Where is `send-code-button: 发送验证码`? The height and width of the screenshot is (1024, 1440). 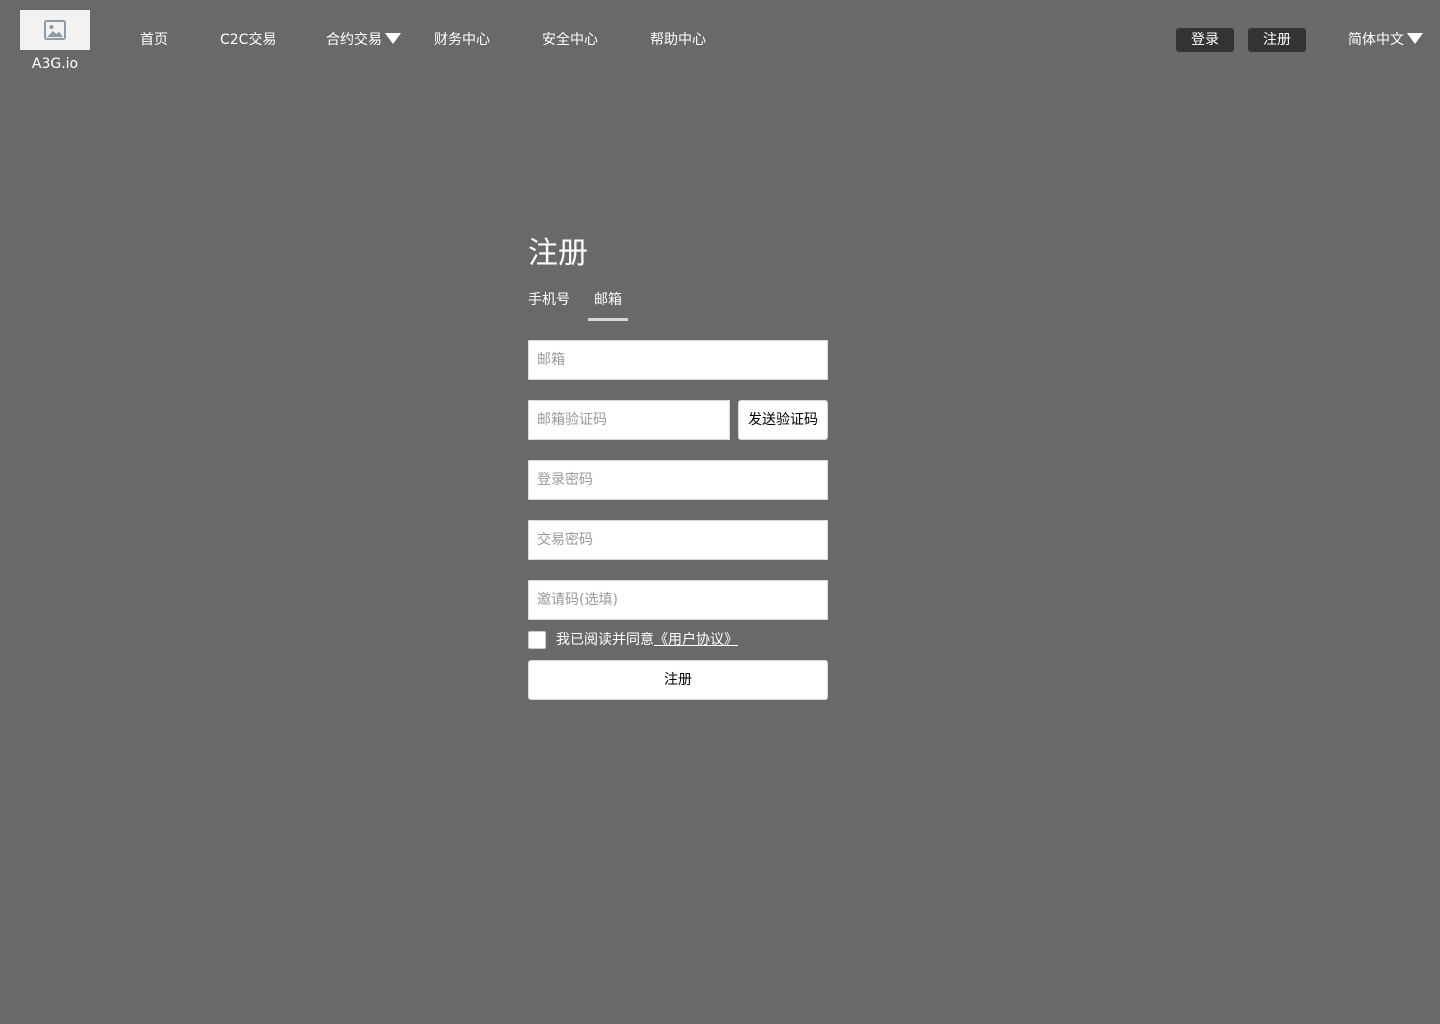 send-code-button: 发送验证码 is located at coordinates (783, 420).